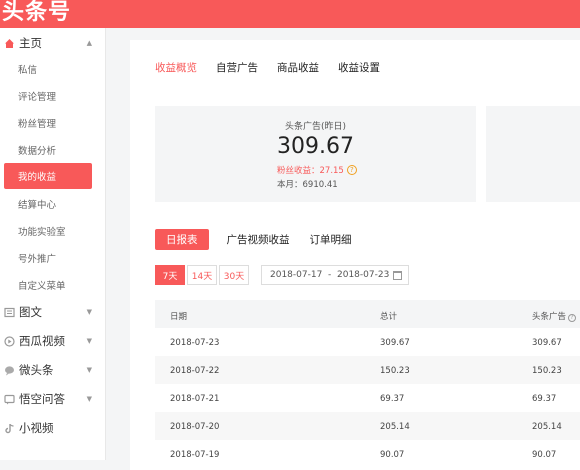 The width and height of the screenshot is (580, 470). I want to click on article-icon, so click(9, 312).